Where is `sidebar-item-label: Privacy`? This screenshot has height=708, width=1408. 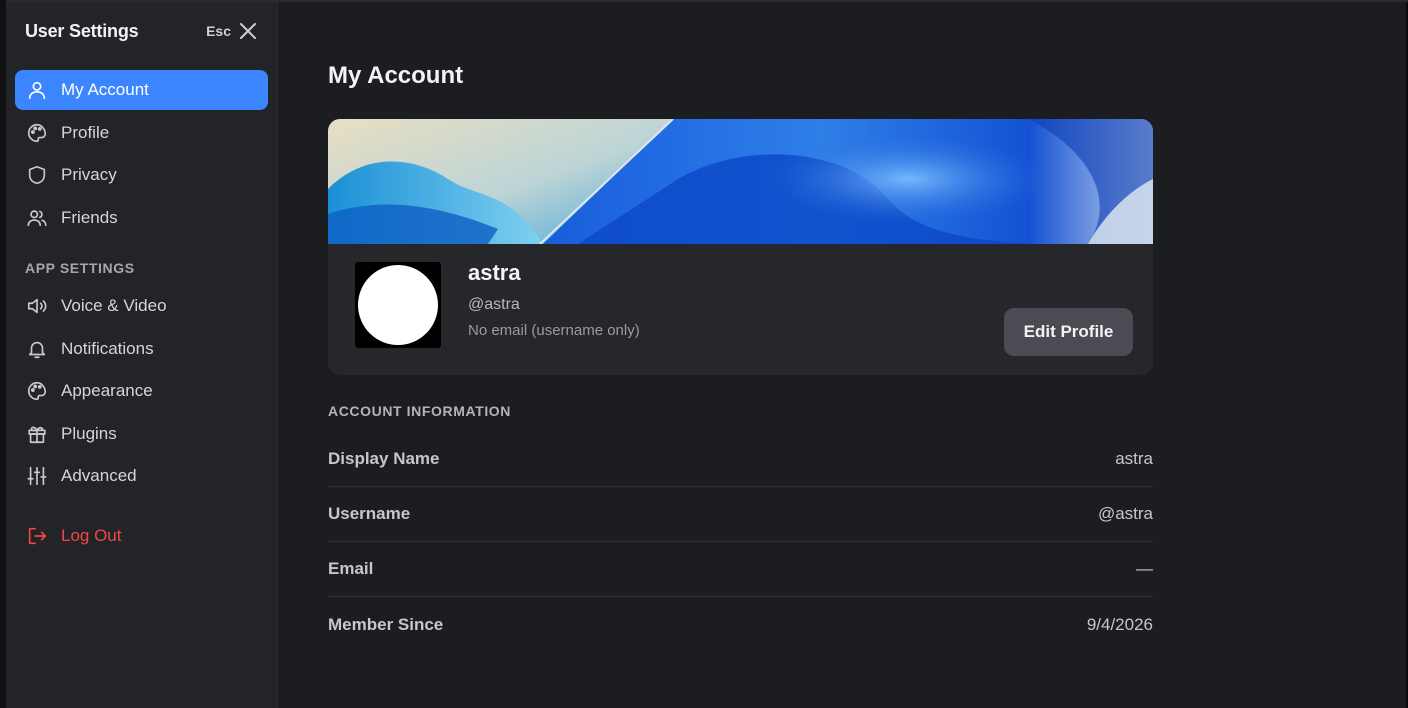
sidebar-item-label: Privacy is located at coordinates (89, 174).